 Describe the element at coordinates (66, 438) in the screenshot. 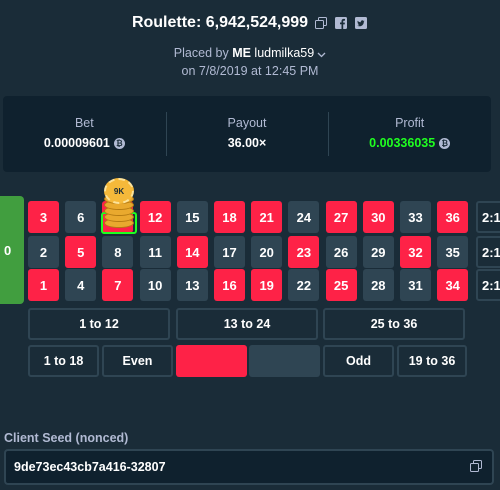

I see `client-seed-label: Client Seed (nonced)` at that location.